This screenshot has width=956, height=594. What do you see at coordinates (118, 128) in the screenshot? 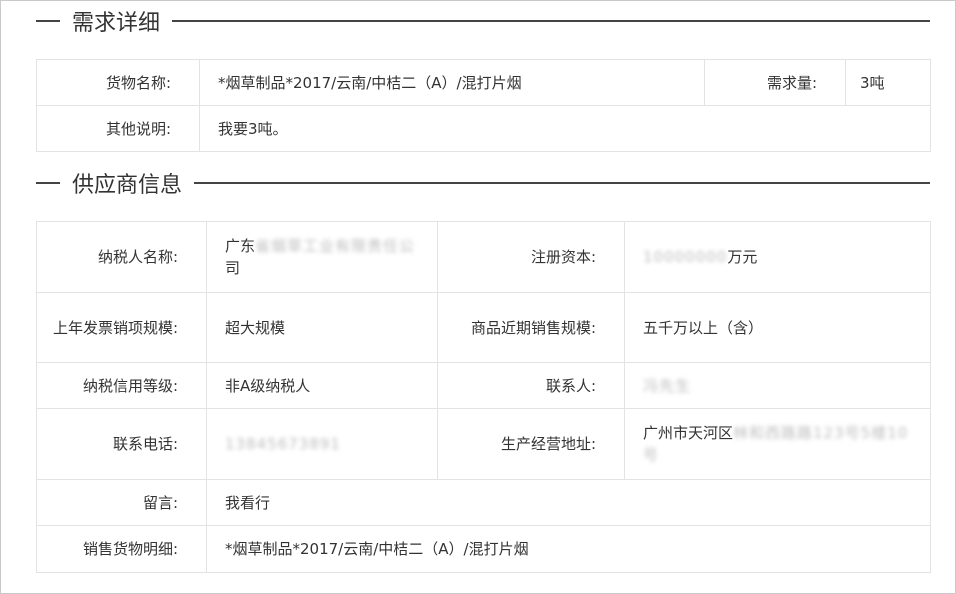
I see `other-notes-label: 其他说明:` at bounding box center [118, 128].